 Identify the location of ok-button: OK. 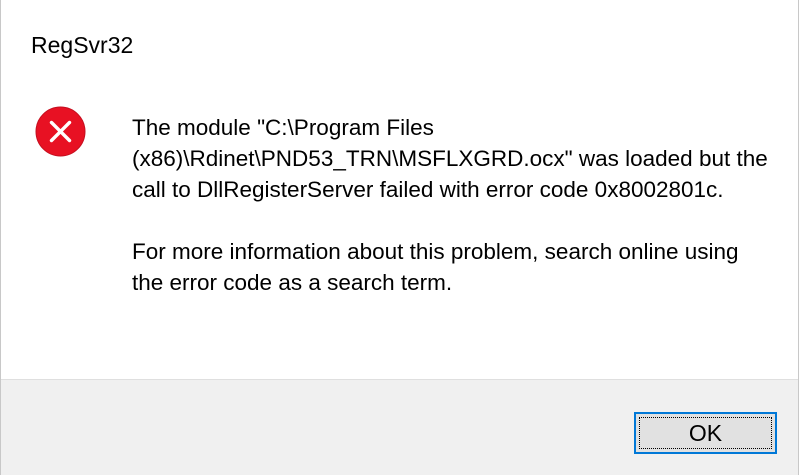
(705, 433).